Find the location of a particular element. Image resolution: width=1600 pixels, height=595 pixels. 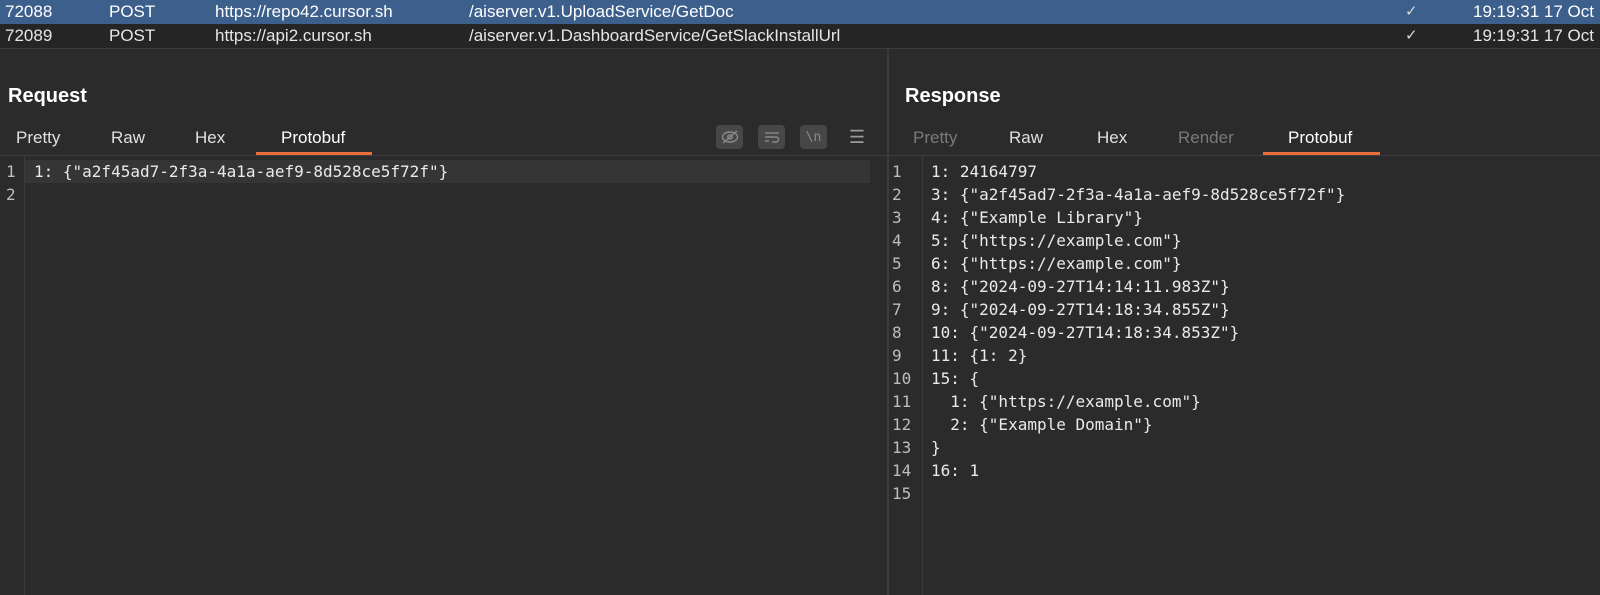

line-number: 9 is located at coordinates (897, 355).